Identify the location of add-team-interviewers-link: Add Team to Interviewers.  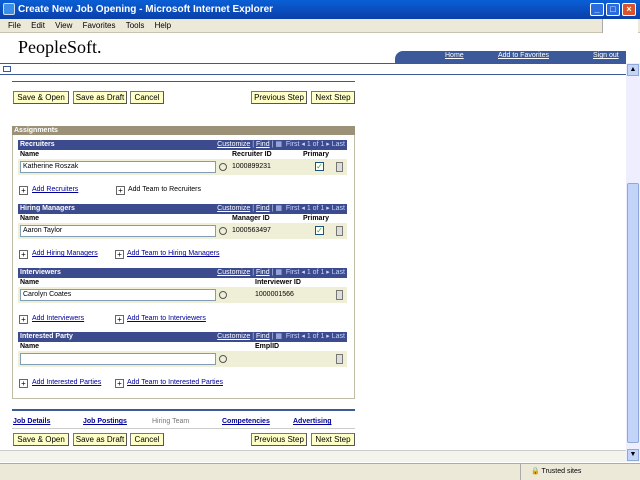
(166, 318).